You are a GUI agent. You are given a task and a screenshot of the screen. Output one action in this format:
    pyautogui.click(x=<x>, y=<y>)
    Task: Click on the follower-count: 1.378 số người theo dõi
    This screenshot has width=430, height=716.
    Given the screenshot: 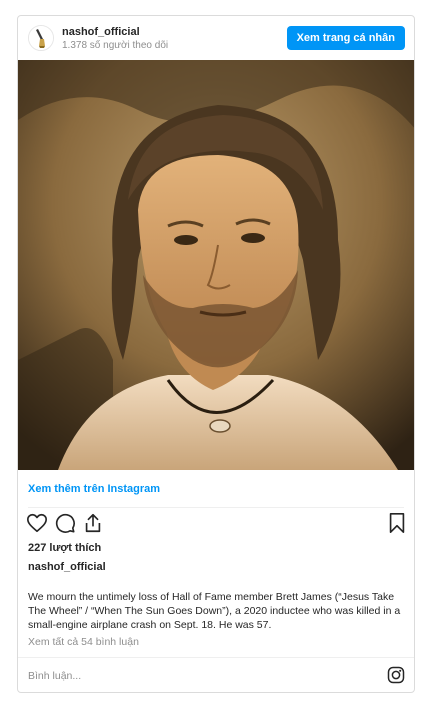 What is the action you would take?
    pyautogui.click(x=115, y=45)
    